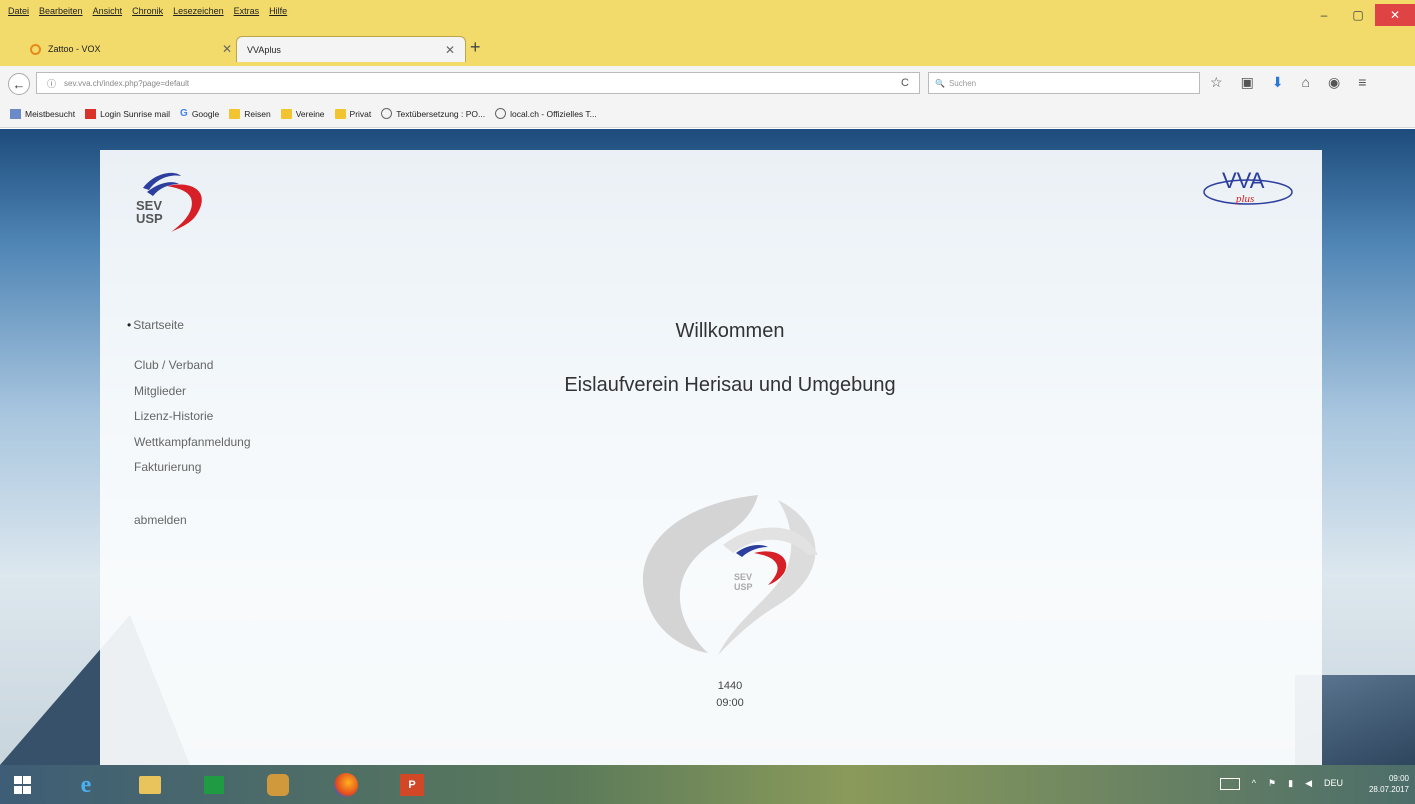  I want to click on svg-text: VVA, so click(1243, 180).